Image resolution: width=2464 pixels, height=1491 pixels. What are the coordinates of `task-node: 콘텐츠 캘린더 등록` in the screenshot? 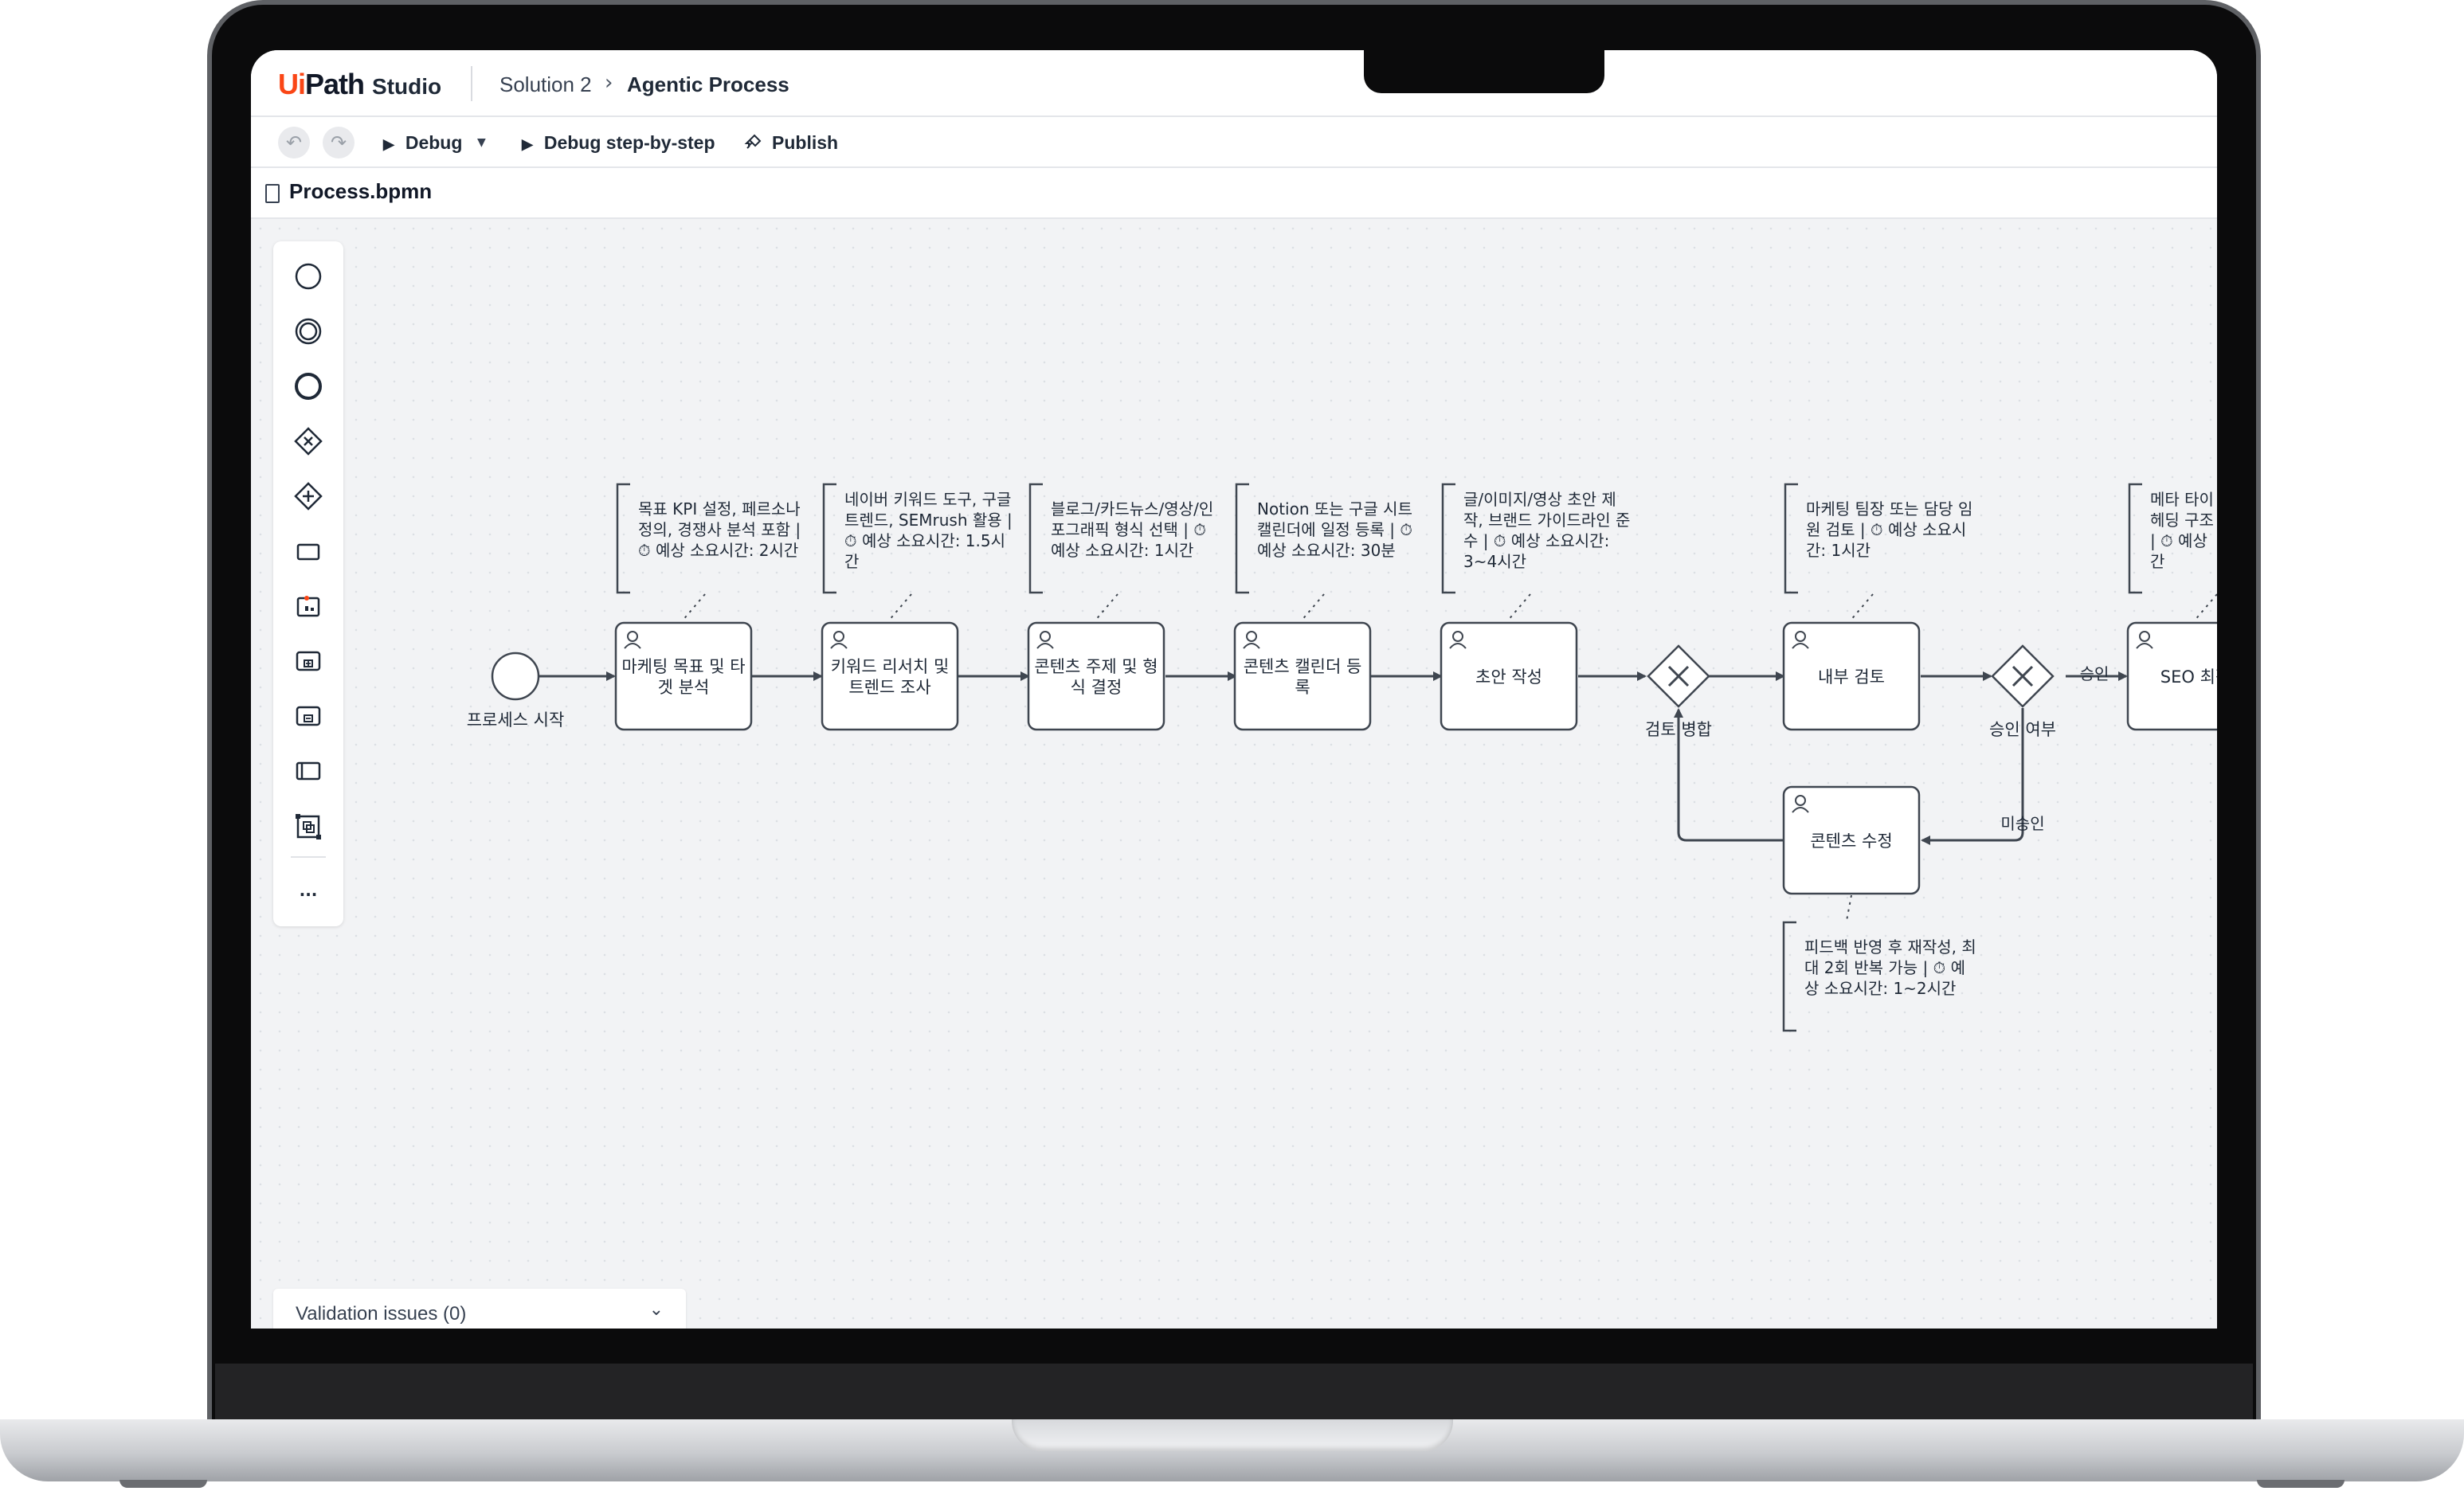 It's located at (1302, 676).